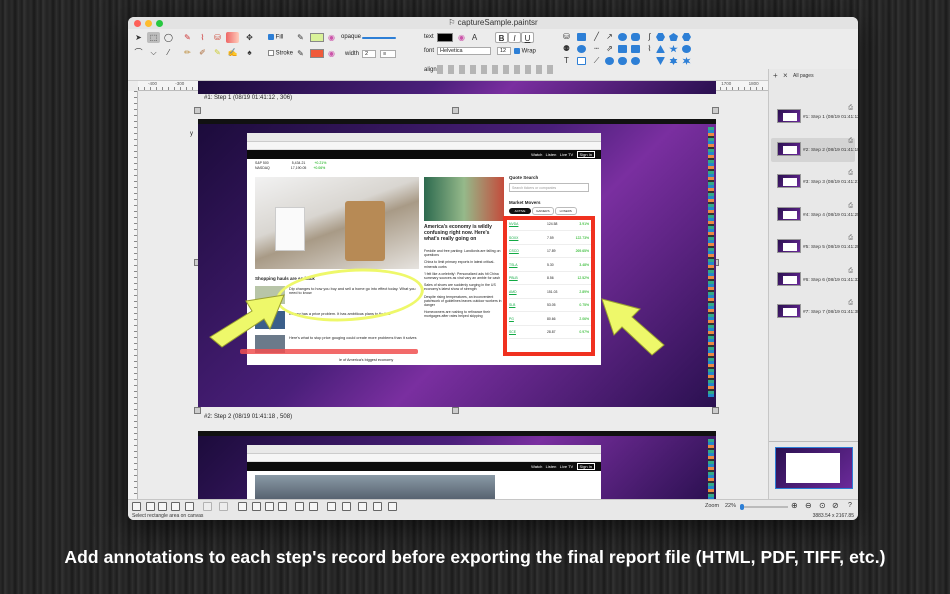  What do you see at coordinates (673, 61) in the screenshot?
I see `star6-shape-icon` at bounding box center [673, 61].